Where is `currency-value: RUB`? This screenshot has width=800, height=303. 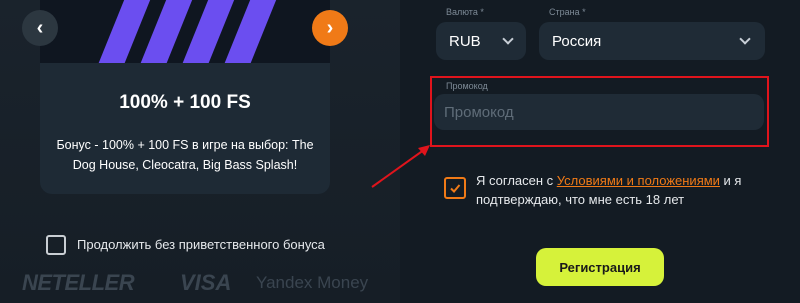 currency-value: RUB is located at coordinates (465, 41).